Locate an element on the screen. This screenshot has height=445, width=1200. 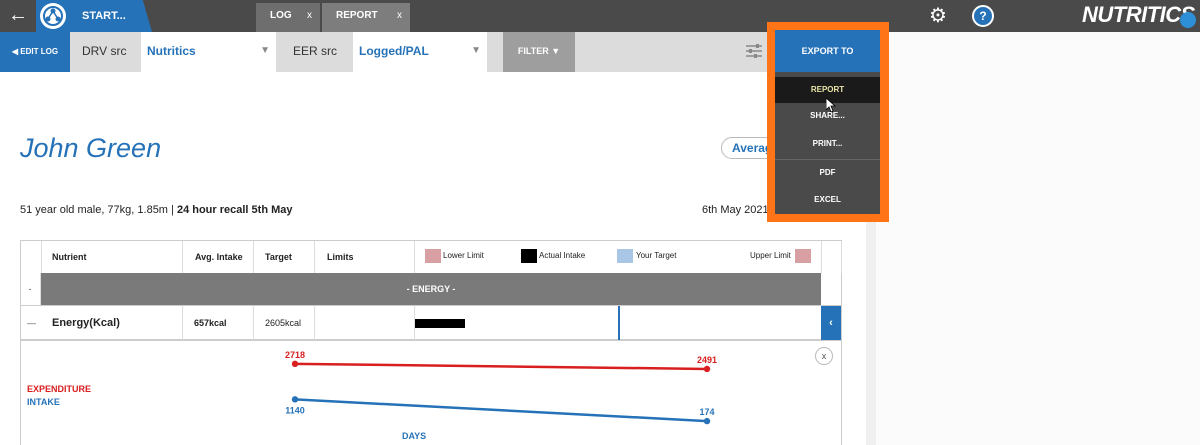
lower-limit-swatch is located at coordinates (433, 256).